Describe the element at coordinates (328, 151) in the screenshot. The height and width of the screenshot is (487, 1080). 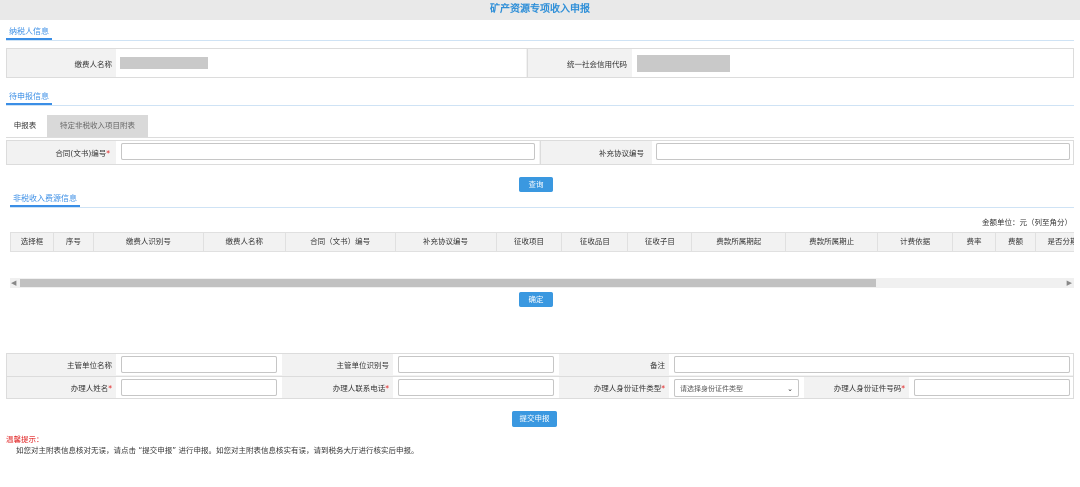
I see `contract-number-input` at that location.